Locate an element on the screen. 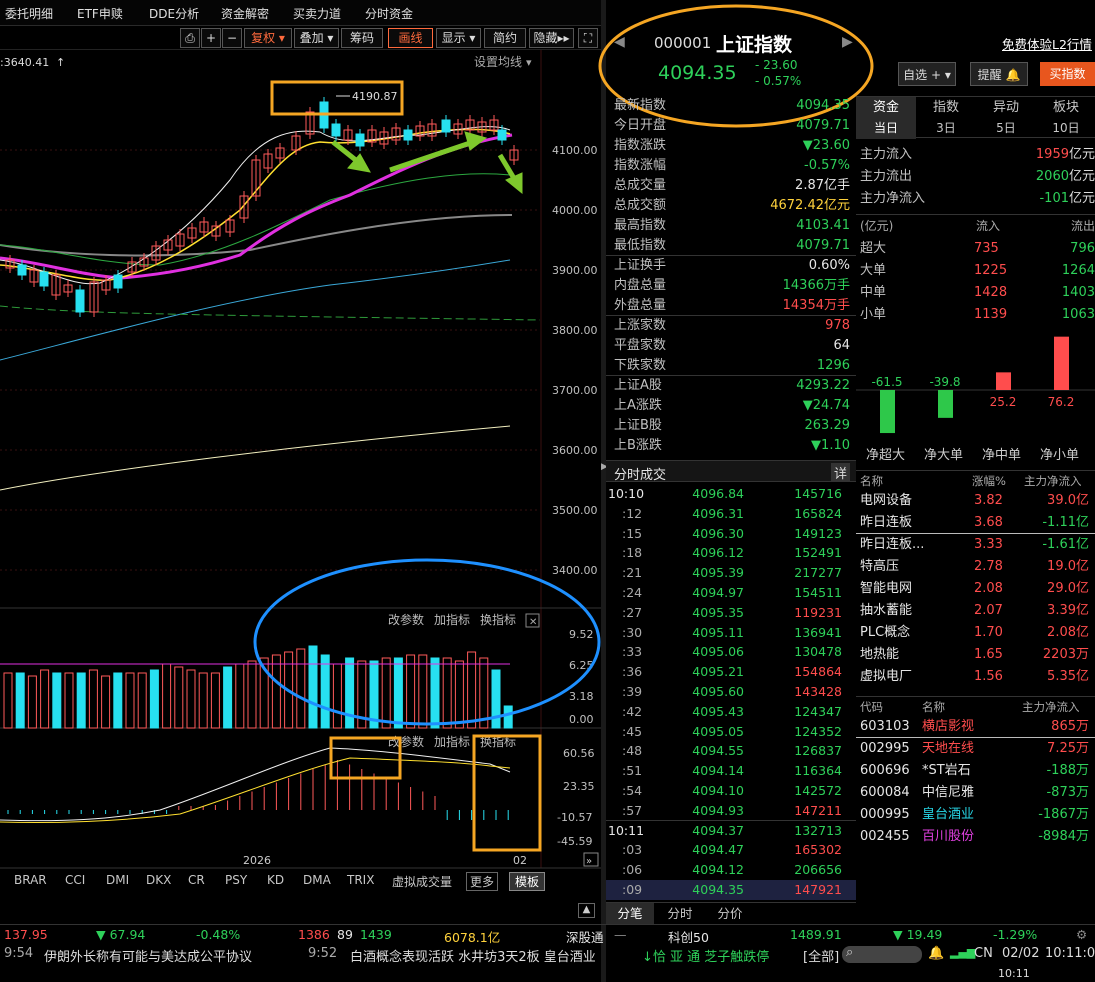 Image resolution: width=1095 pixels, height=982 pixels. sector-row: 抽水蓄能 2.07 3.39亿 is located at coordinates (975, 611).